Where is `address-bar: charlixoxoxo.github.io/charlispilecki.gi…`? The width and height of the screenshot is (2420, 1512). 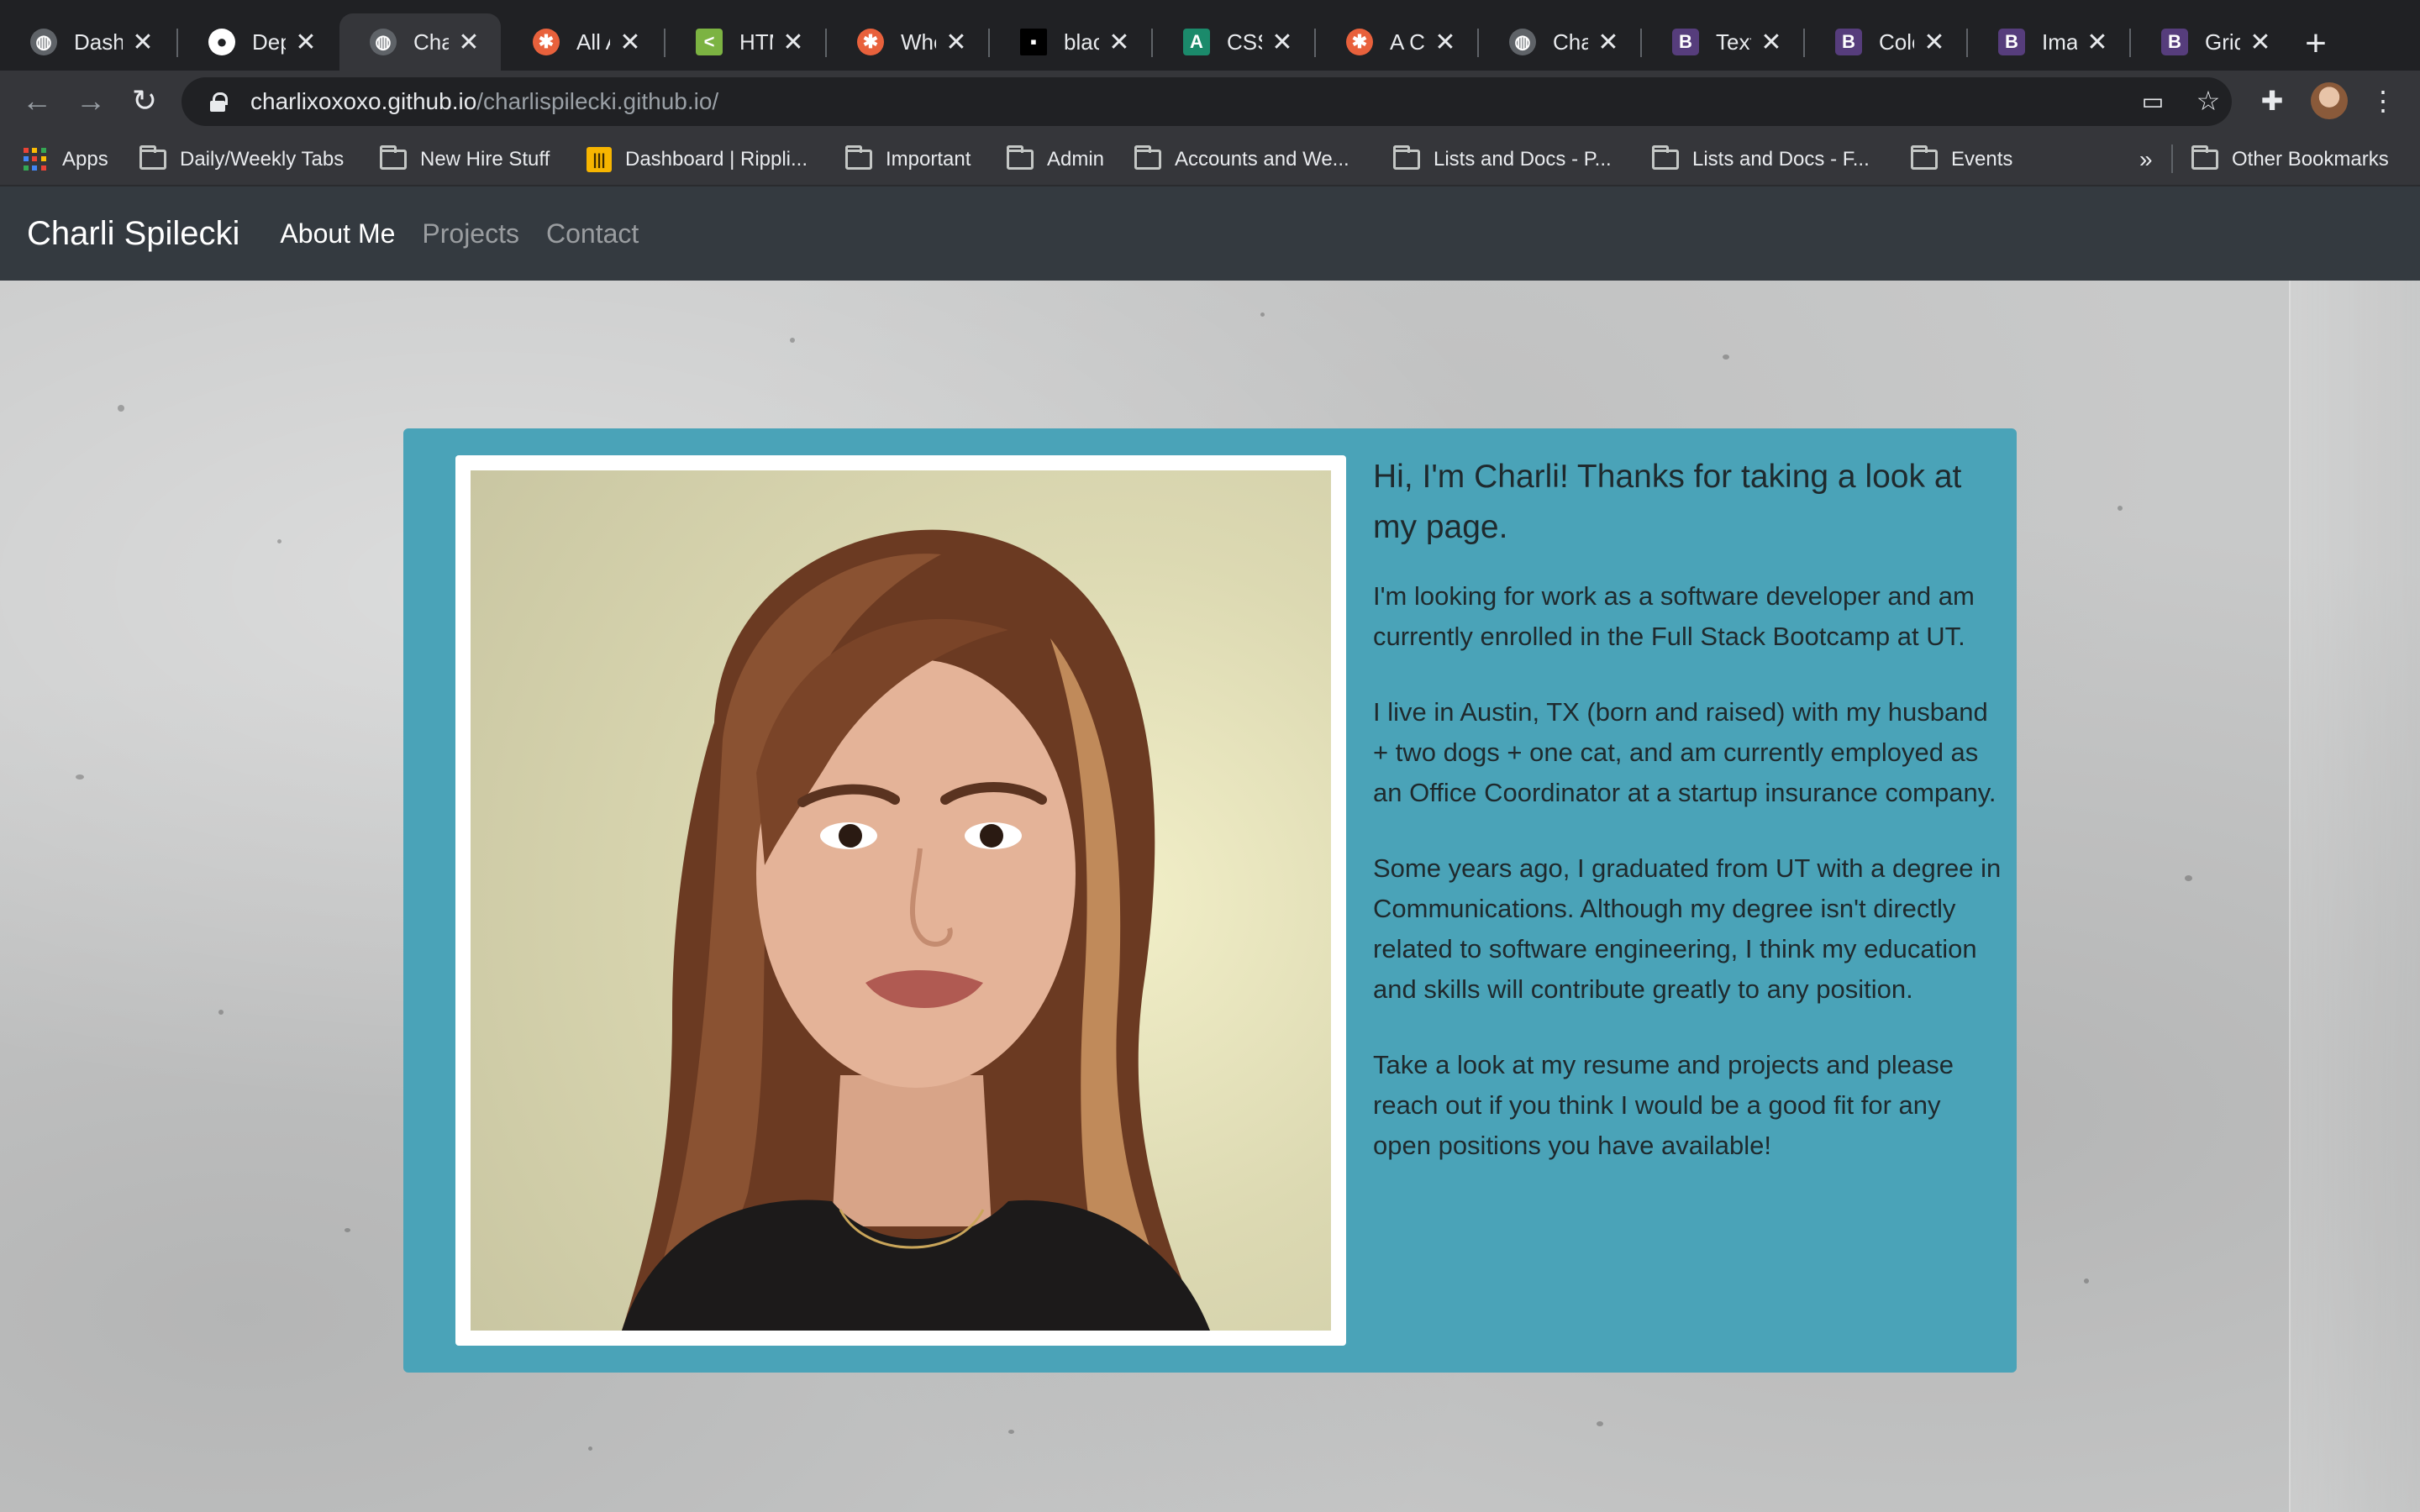
address-bar: charlixoxoxo.github.io/charlispilecki.gi… is located at coordinates (1207, 101).